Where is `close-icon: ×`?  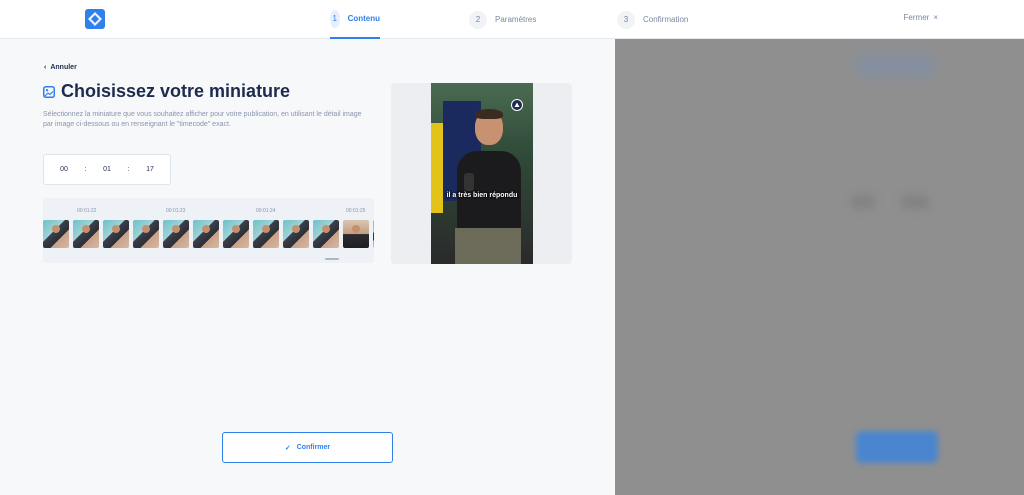 close-icon: × is located at coordinates (935, 17).